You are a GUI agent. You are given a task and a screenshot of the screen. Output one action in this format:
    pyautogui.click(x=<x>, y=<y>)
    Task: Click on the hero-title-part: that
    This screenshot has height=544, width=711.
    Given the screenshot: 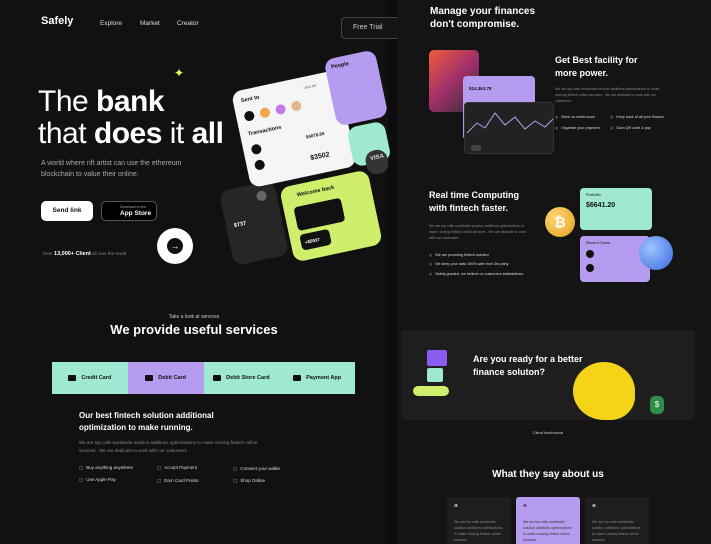 What is the action you would take?
    pyautogui.click(x=66, y=133)
    